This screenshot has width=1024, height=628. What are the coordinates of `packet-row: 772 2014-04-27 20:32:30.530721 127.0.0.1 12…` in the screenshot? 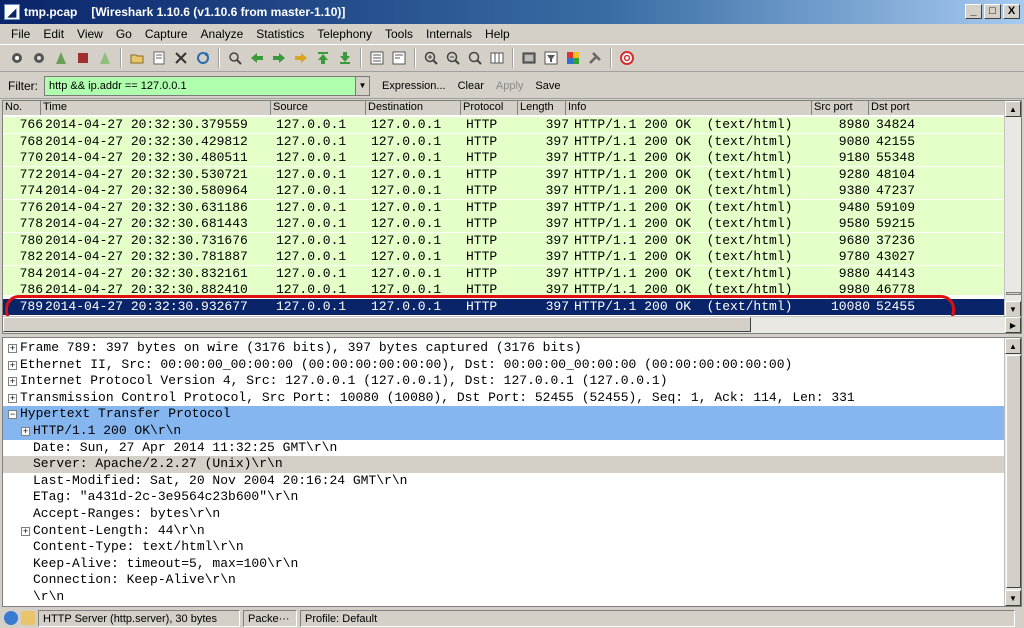 It's located at (504, 174).